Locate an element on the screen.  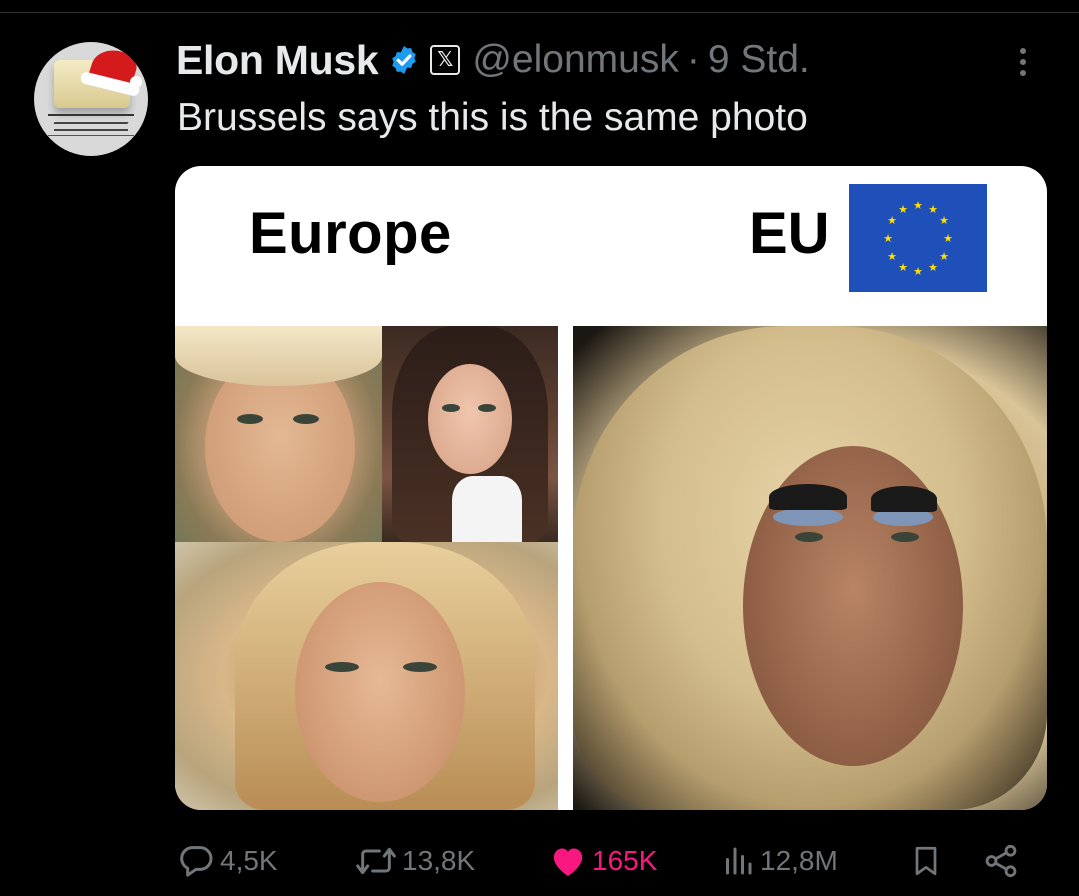
photo-divider is located at coordinates (565, 568).